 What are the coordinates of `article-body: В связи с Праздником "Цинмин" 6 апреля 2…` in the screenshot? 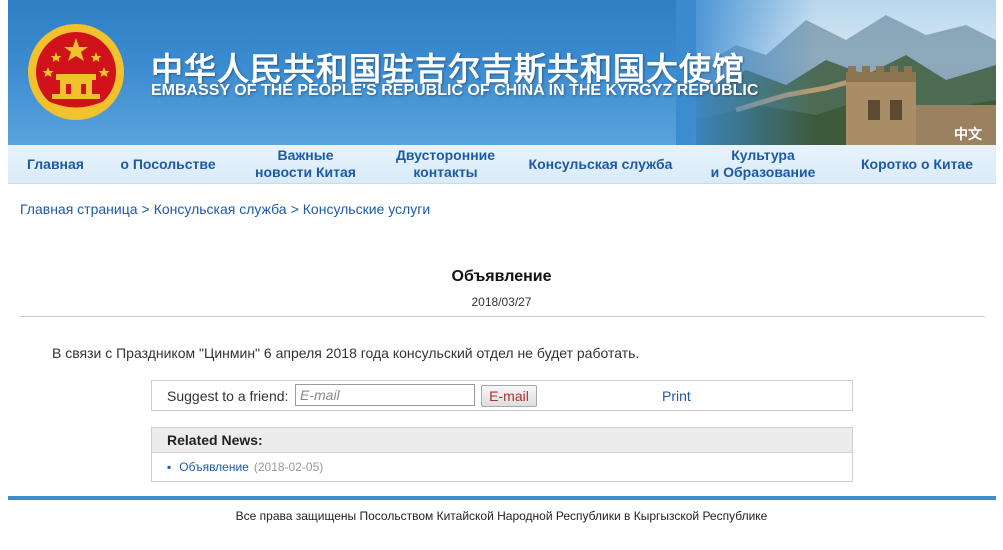 It's located at (346, 353).